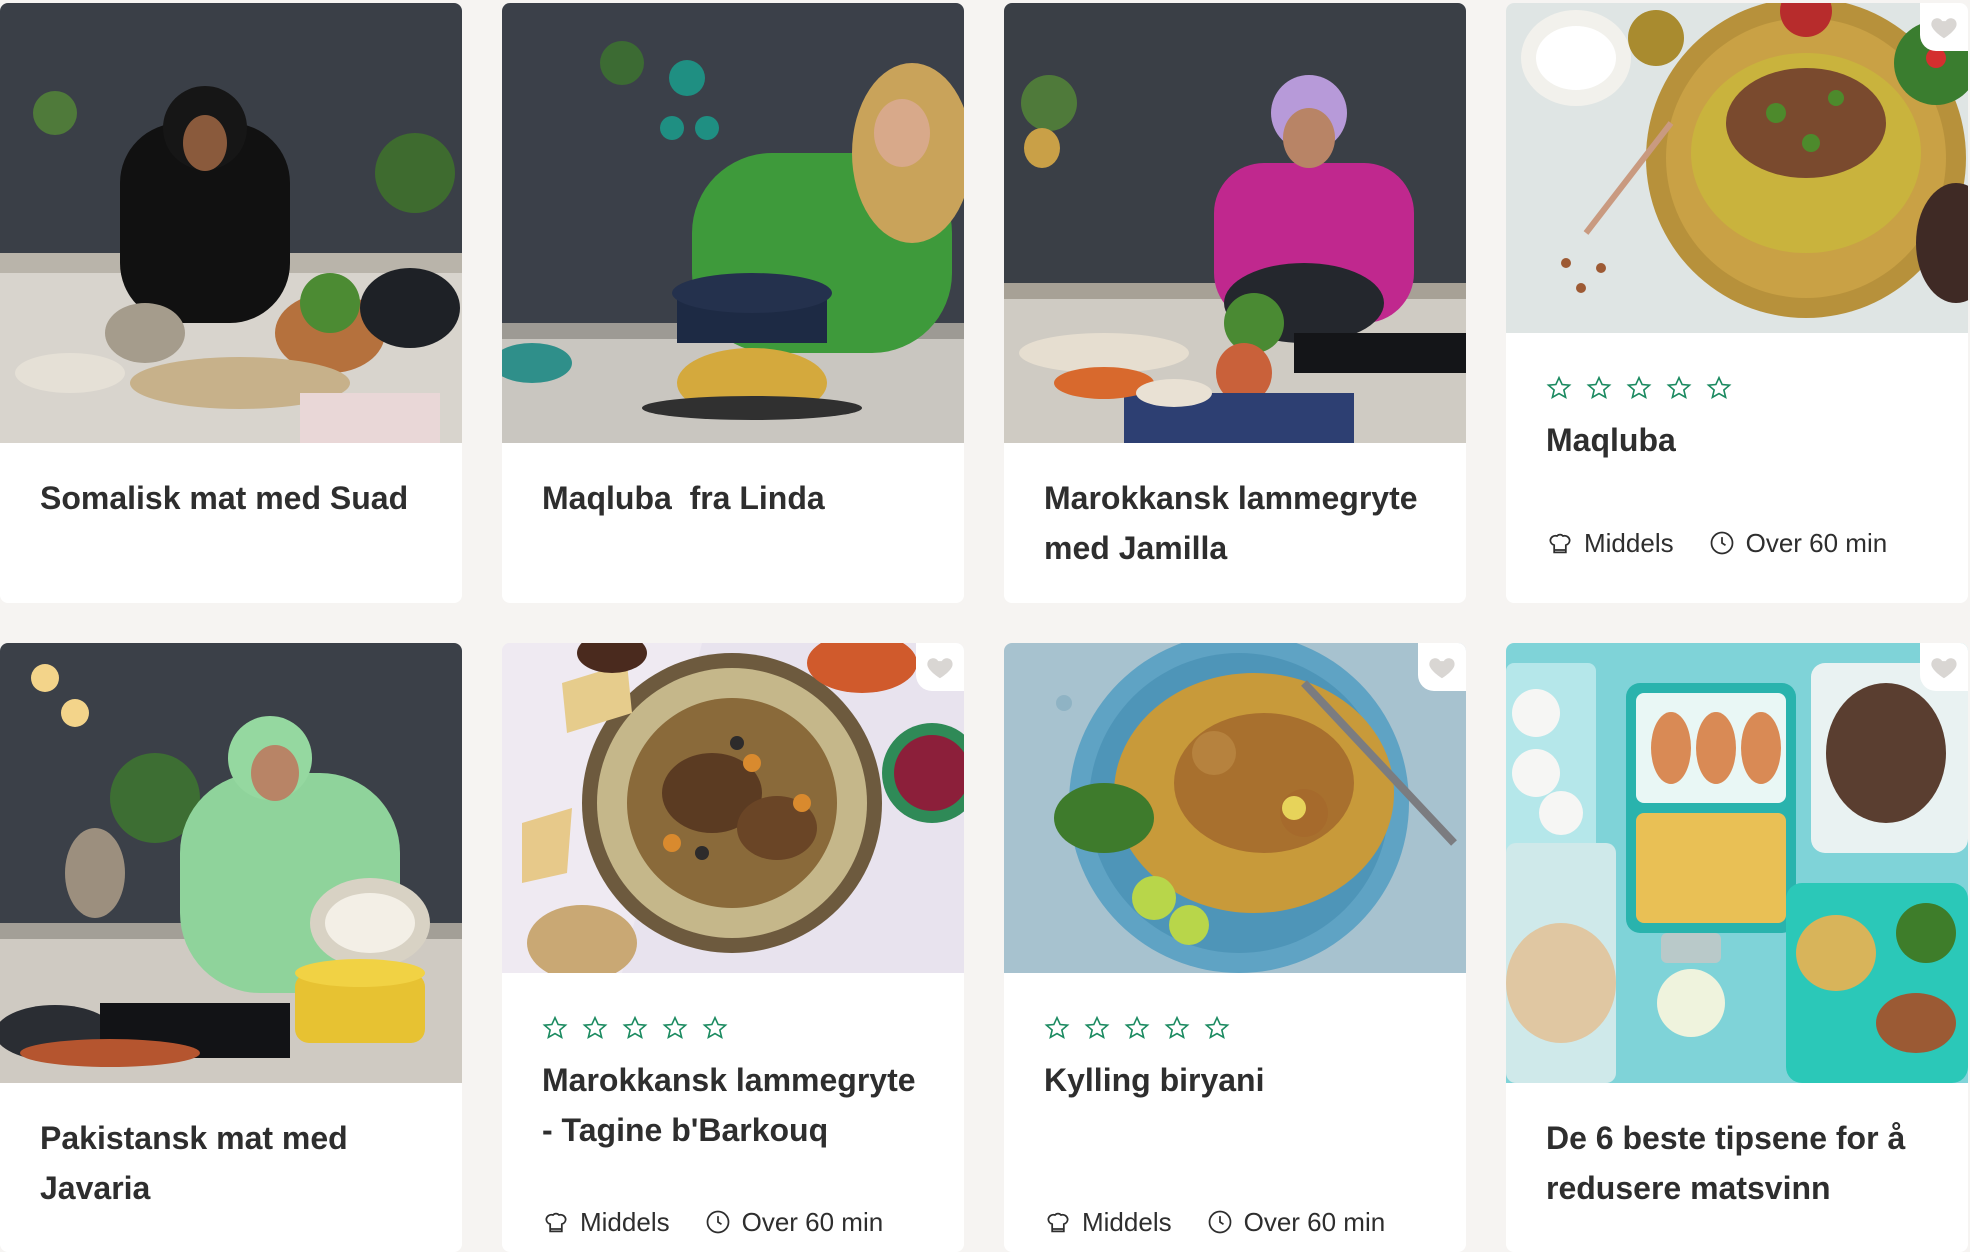 The width and height of the screenshot is (1970, 1252). I want to click on recipe-title: Marokkansk lammegryte - Tagine b'Barkouq, so click(737, 1105).